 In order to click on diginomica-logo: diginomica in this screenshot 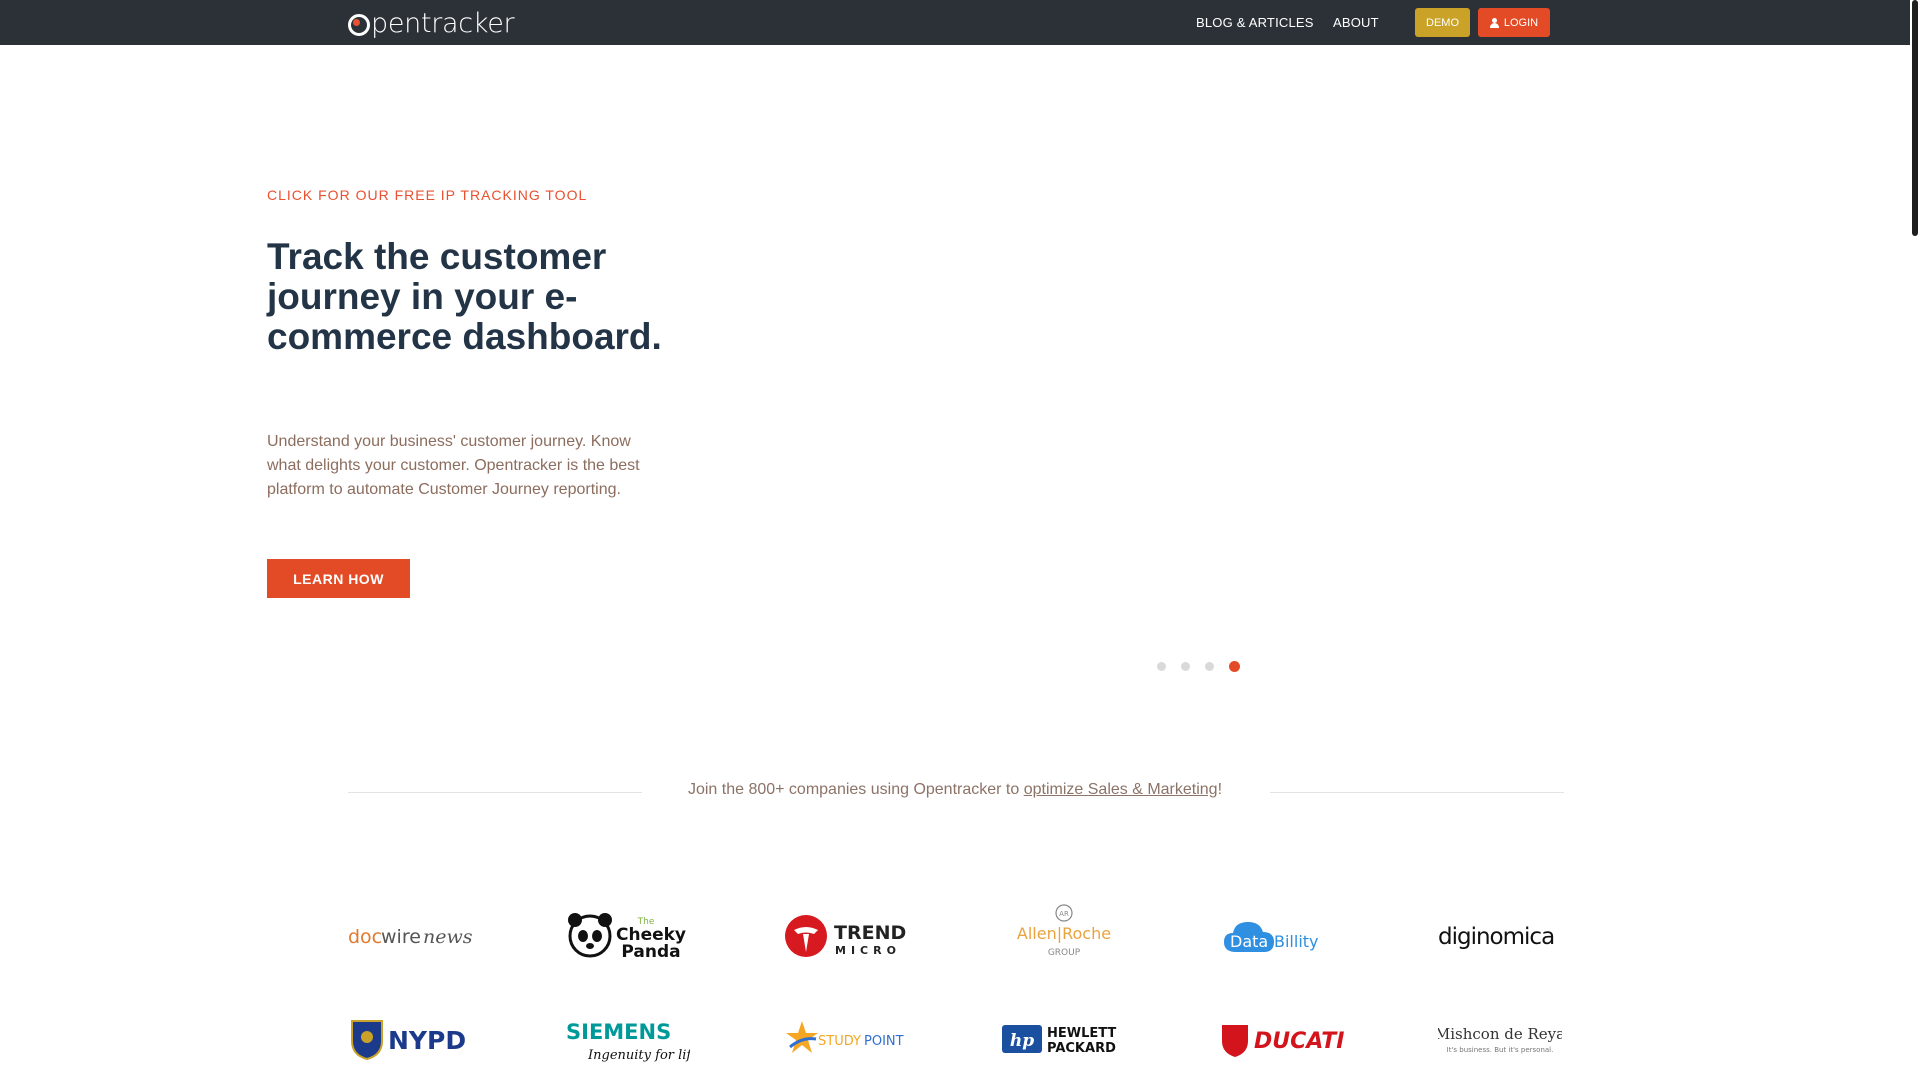, I will do `click(1500, 936)`.